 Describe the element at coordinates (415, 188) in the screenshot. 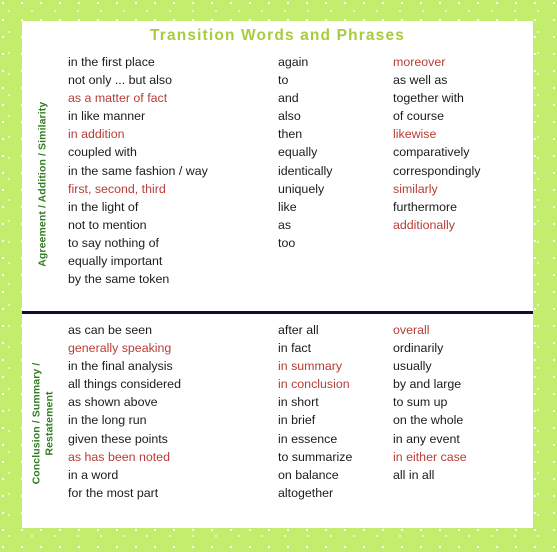

I see `transition-phrase: similarly` at that location.